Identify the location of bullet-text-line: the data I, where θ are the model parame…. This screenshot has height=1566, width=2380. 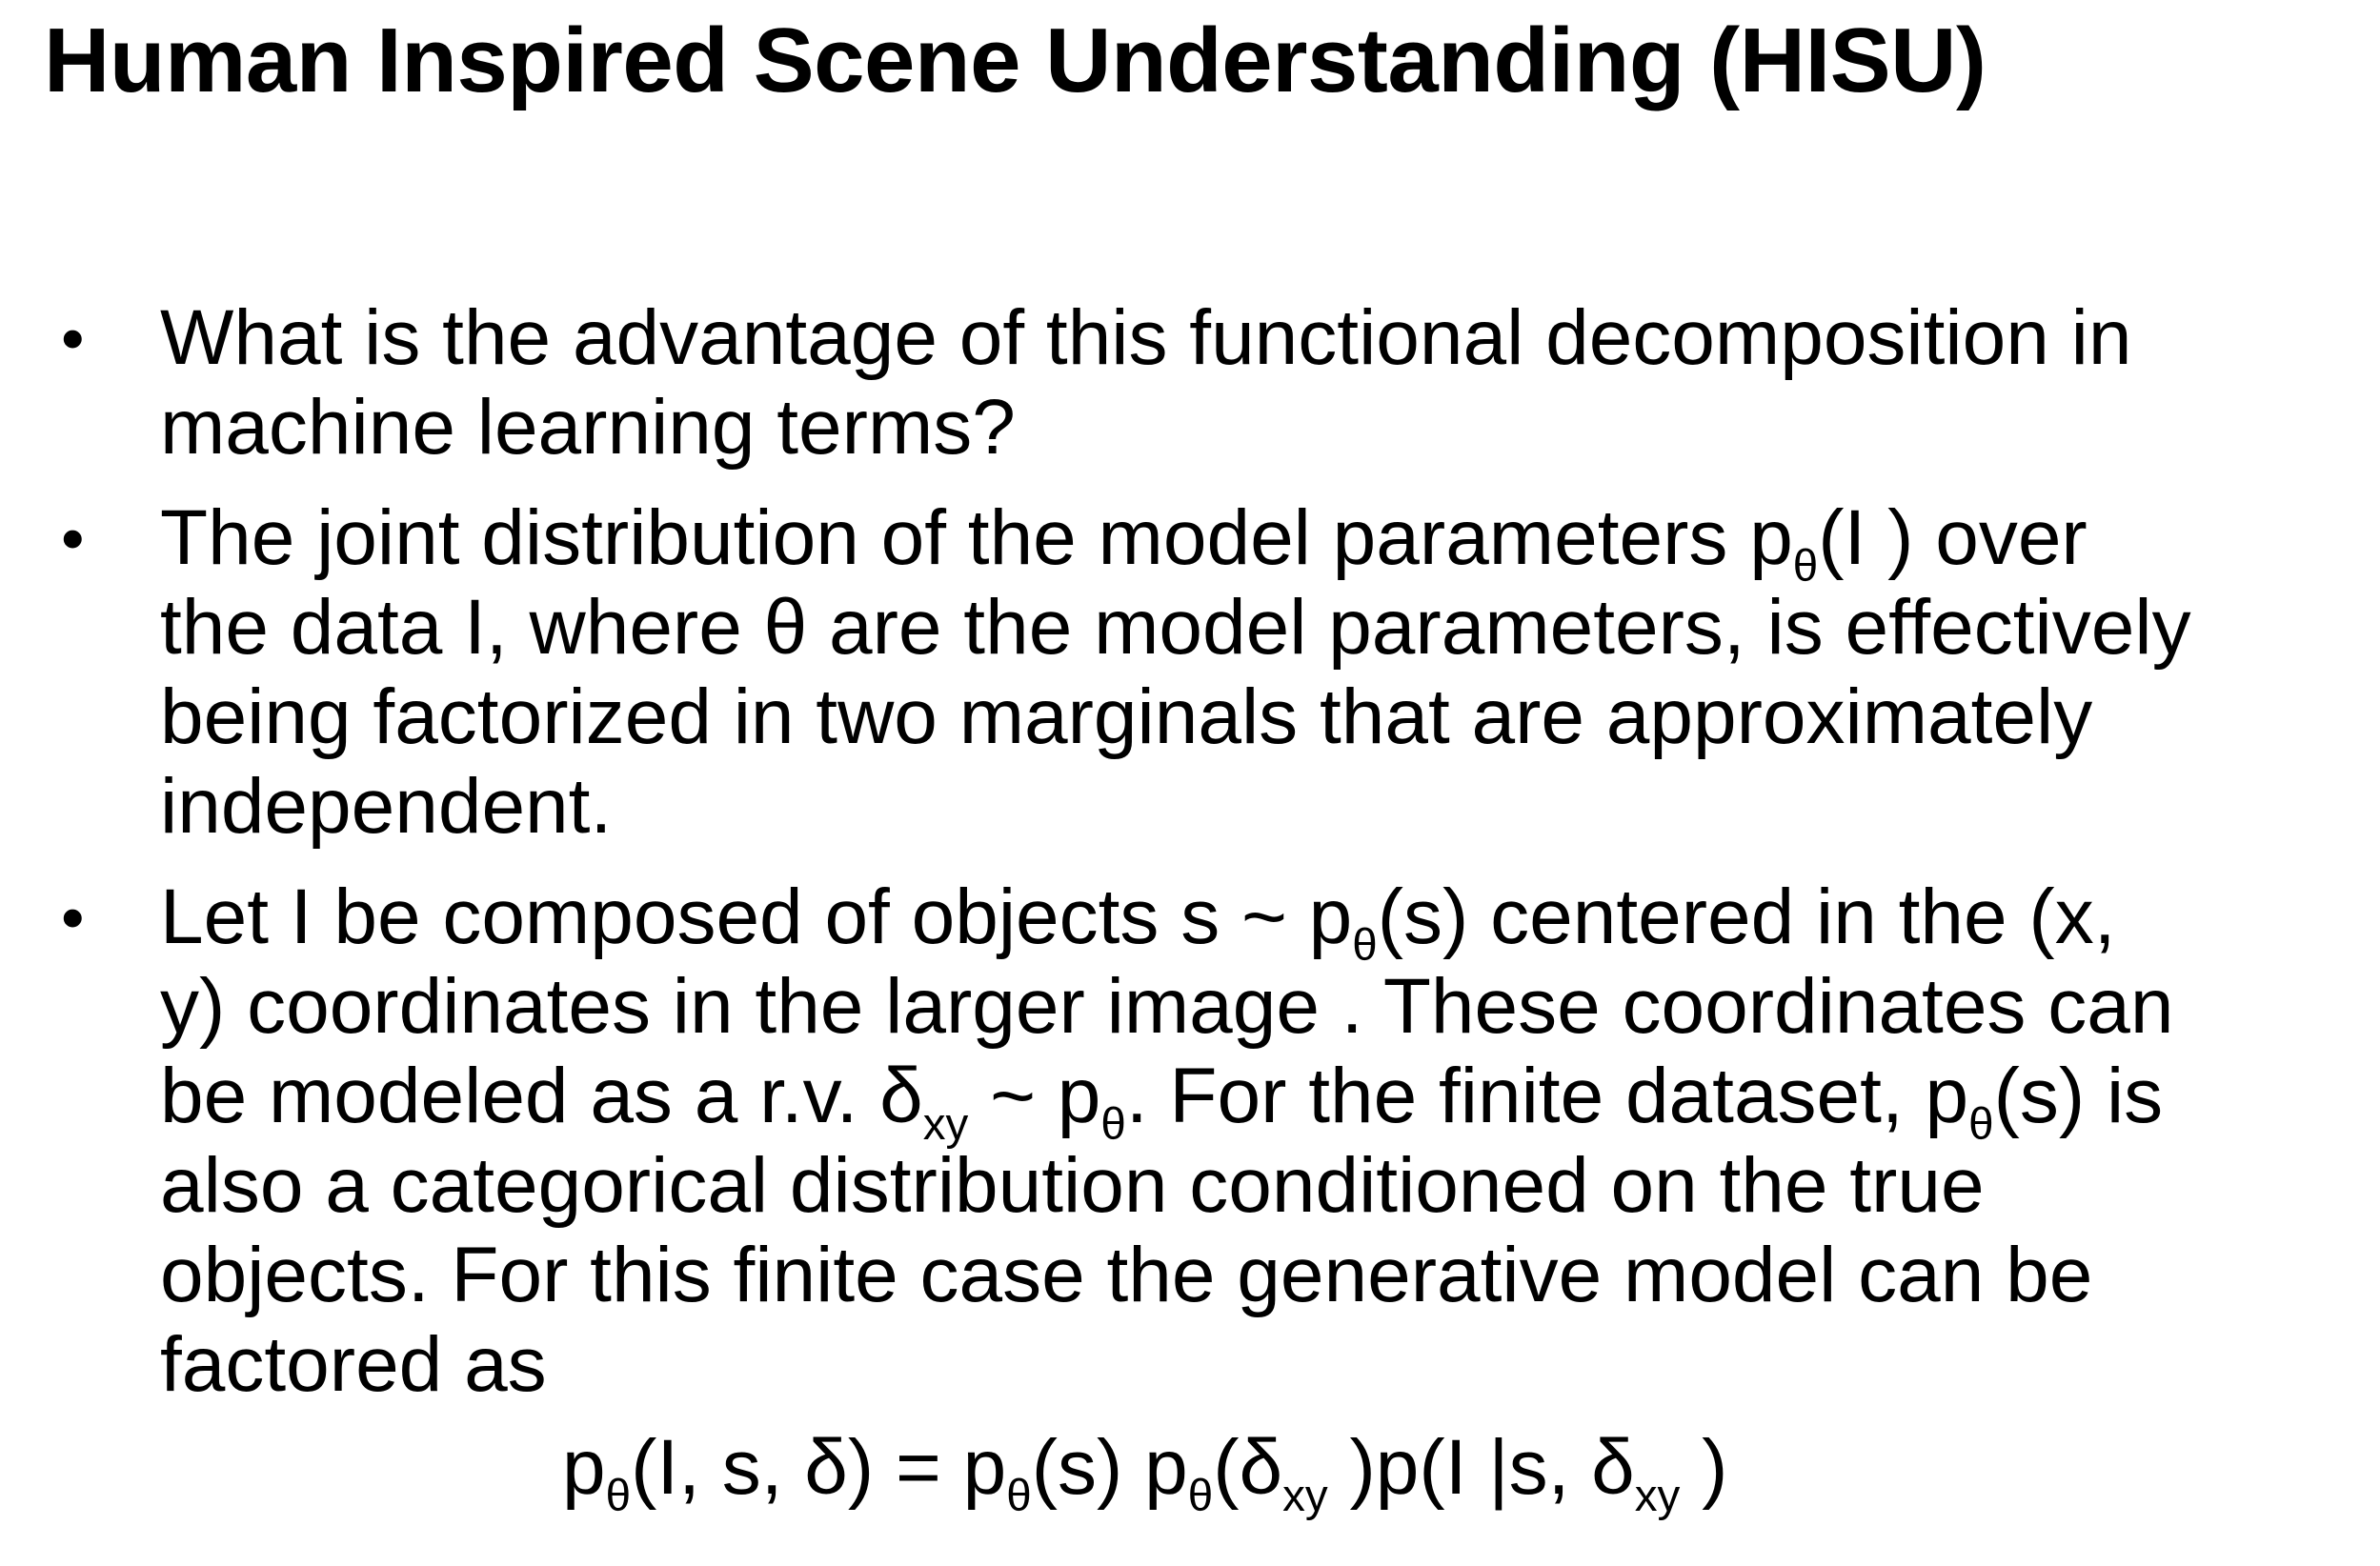
(1175, 627).